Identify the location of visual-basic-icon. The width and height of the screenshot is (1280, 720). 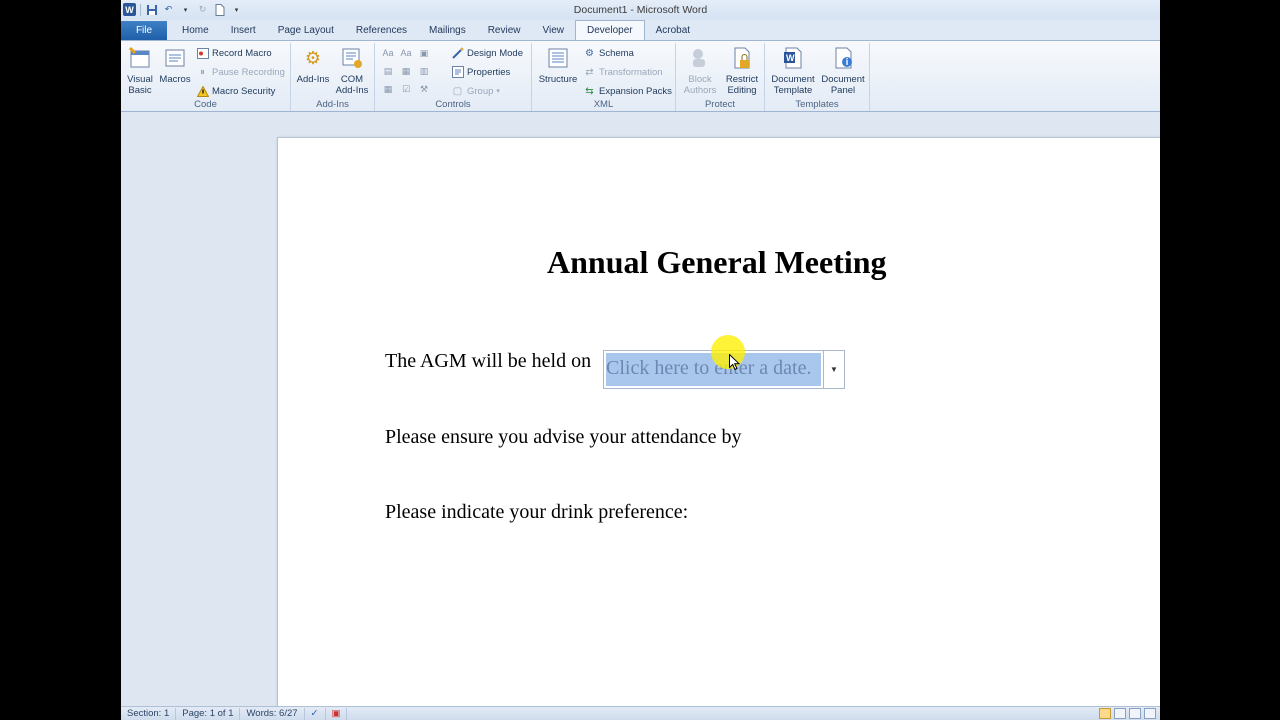
(140, 58).